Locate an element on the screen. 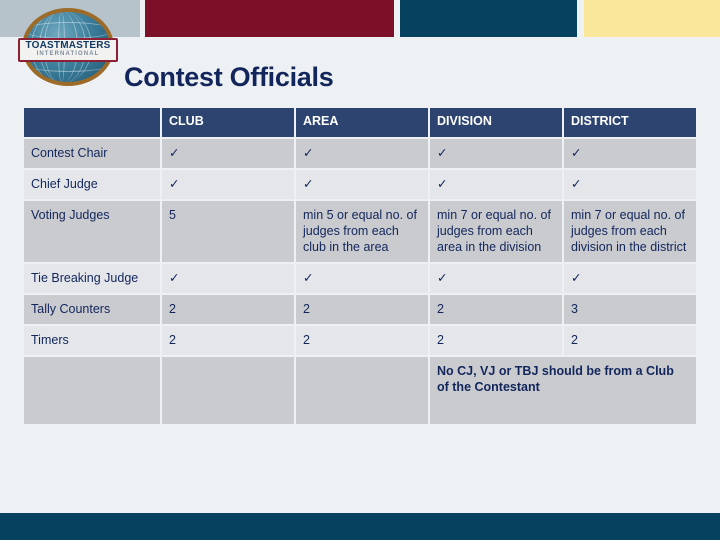  table-row: Chief Judge ✓ ✓ ✓ ✓ is located at coordinates (360, 184).